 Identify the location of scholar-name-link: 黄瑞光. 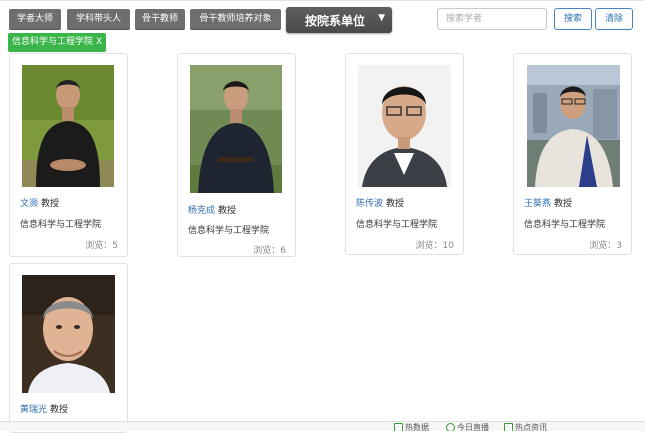
(33, 410).